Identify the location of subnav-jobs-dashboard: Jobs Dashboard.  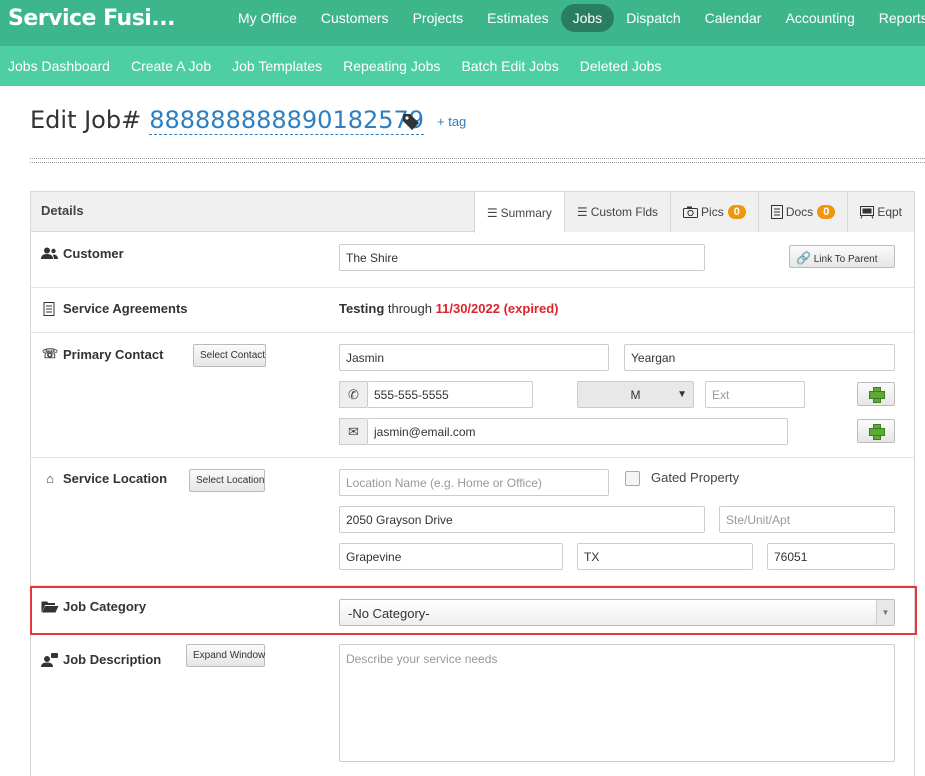
(59, 66).